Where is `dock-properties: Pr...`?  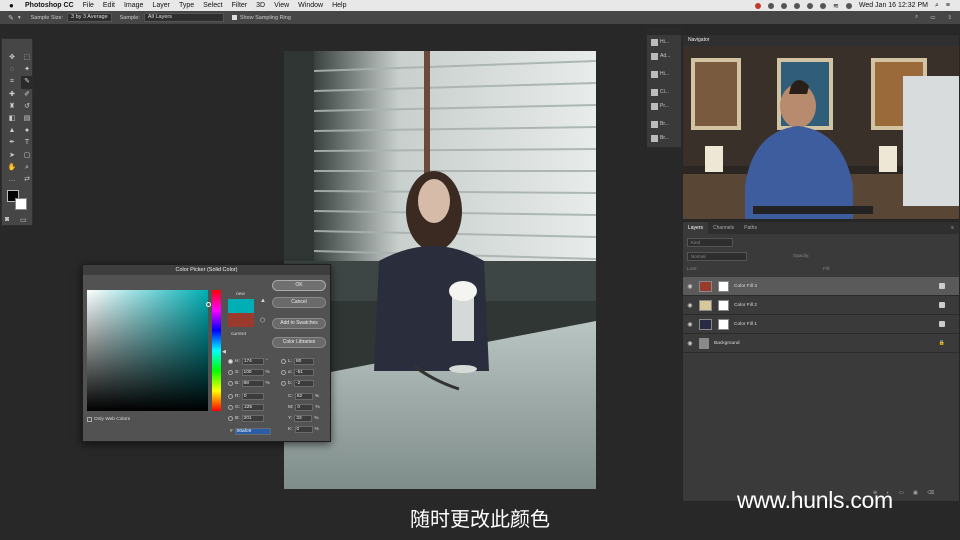
dock-properties: Pr... is located at coordinates (664, 106).